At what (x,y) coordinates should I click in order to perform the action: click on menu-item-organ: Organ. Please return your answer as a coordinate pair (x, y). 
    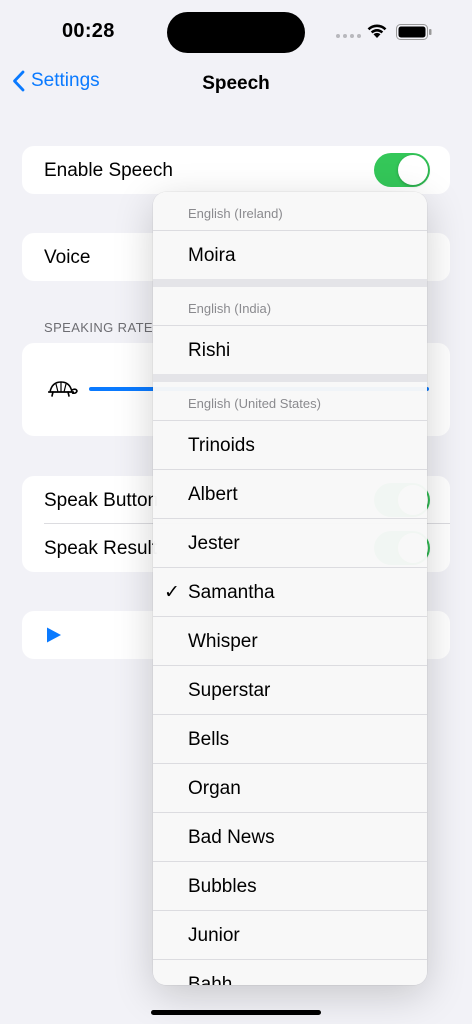
    Looking at the image, I should click on (290, 788).